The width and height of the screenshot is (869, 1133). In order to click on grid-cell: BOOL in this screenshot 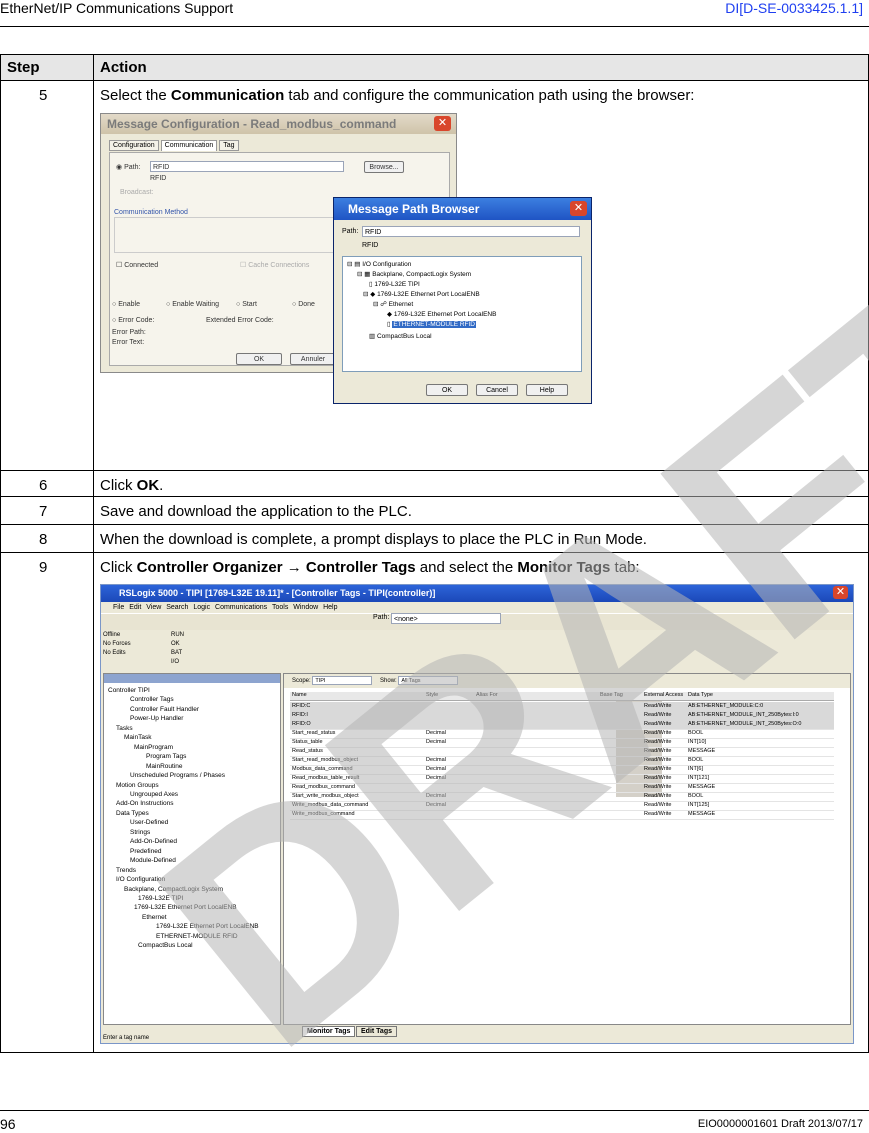, I will do `click(696, 796)`.